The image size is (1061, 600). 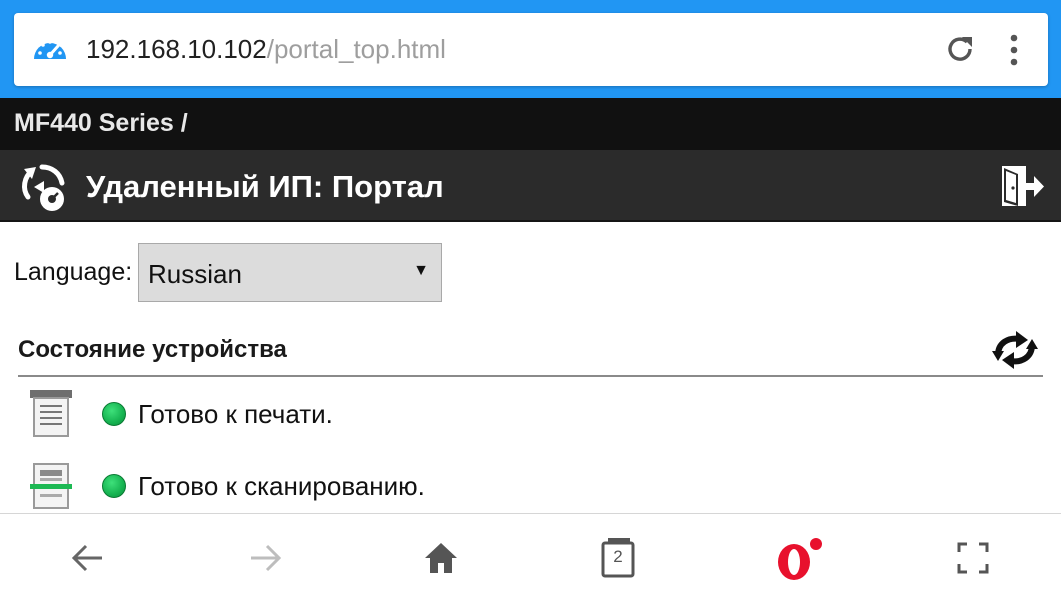 What do you see at coordinates (51, 486) in the screenshot?
I see `scanner-icon` at bounding box center [51, 486].